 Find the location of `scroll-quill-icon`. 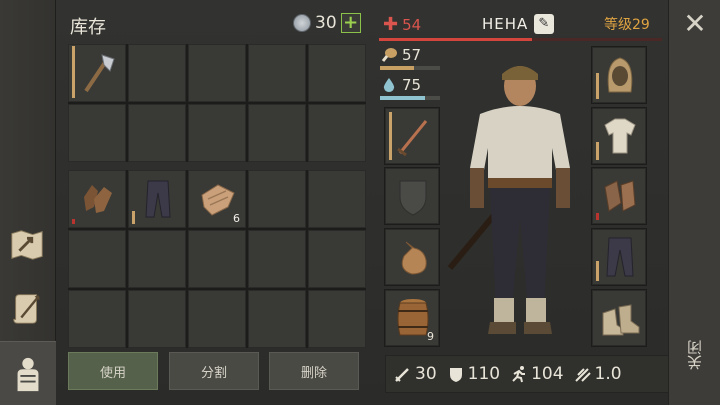

scroll-quill-icon is located at coordinates (26, 309).